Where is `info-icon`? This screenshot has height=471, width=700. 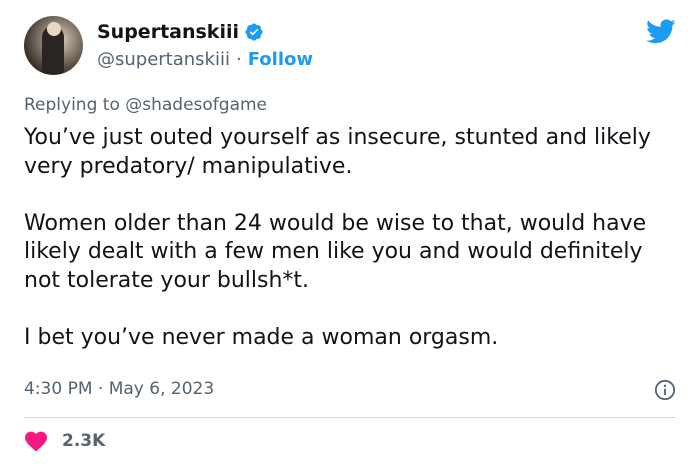
info-icon is located at coordinates (665, 390).